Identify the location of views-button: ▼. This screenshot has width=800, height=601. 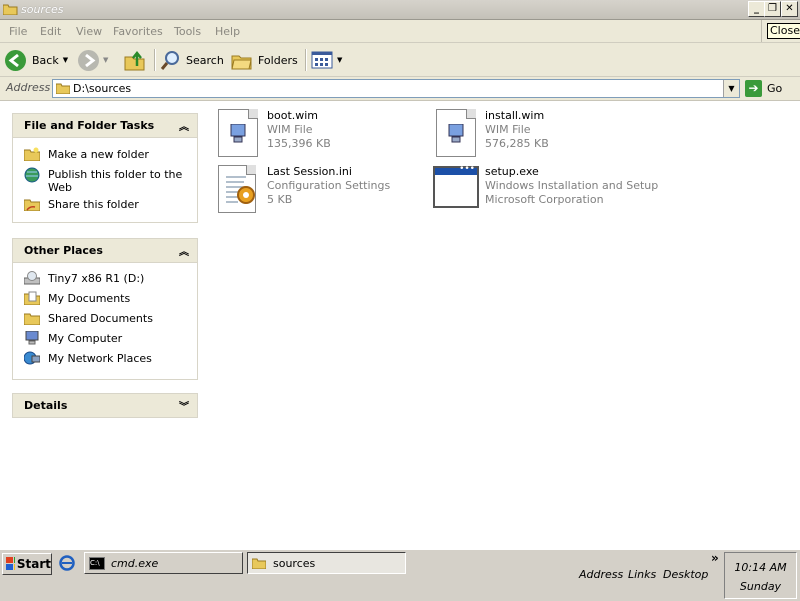
(326, 60).